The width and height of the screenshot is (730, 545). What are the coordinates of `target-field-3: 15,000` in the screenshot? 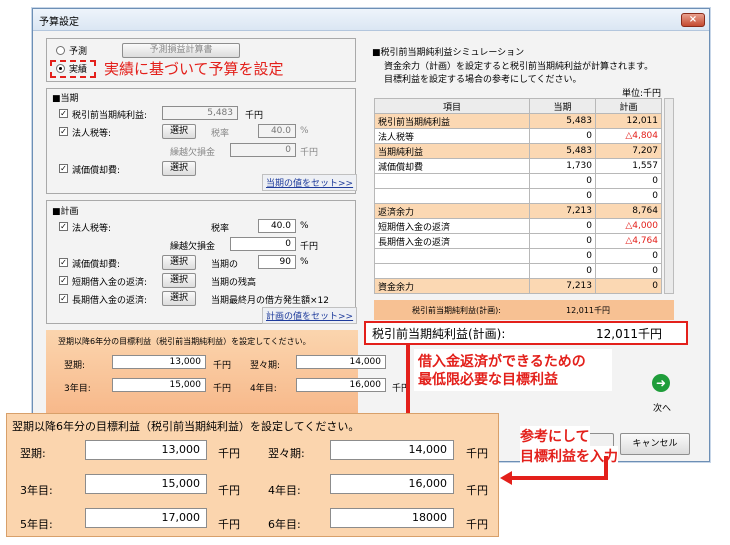 It's located at (146, 484).